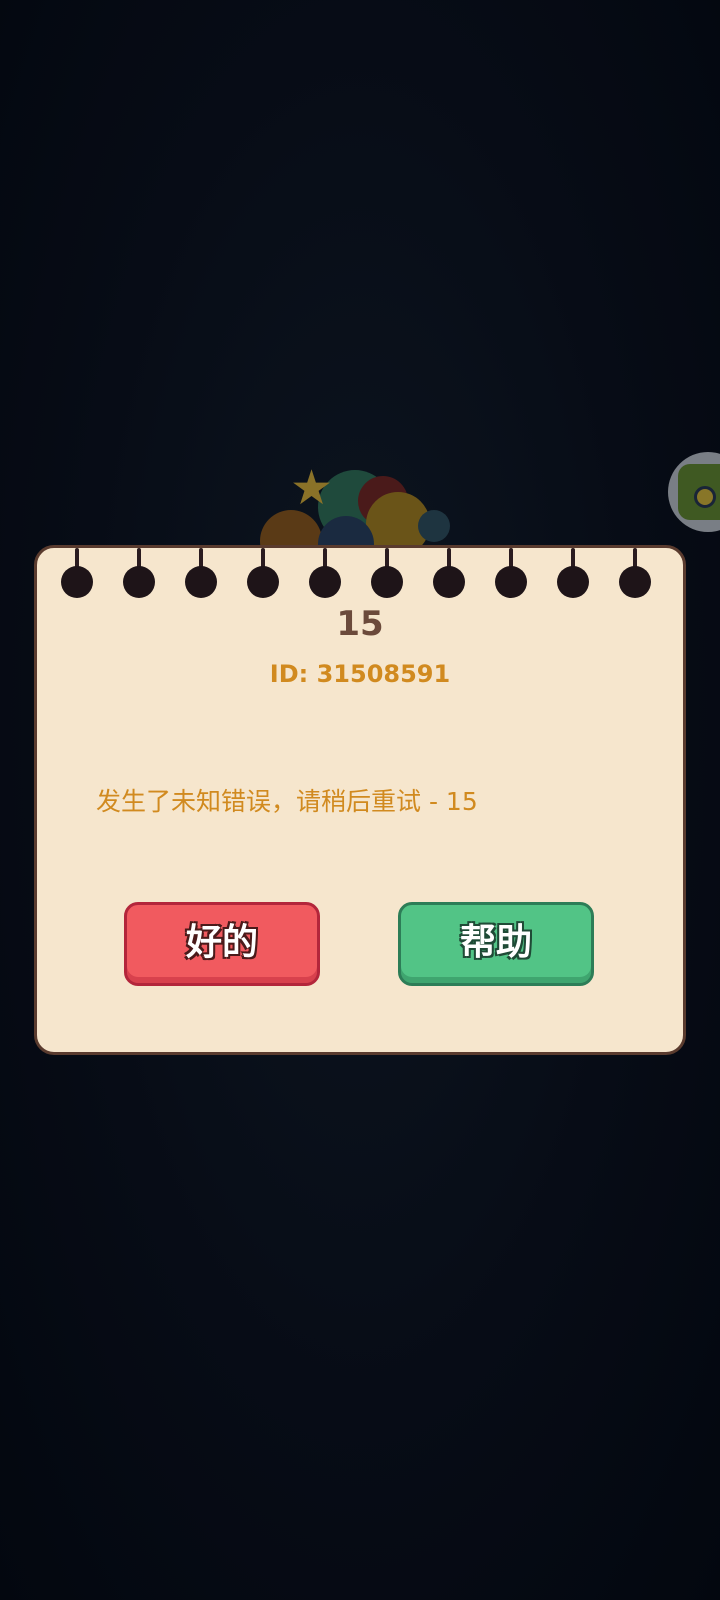 The height and width of the screenshot is (1600, 720). What do you see at coordinates (360, 624) in the screenshot?
I see `dialog-title: 15` at bounding box center [360, 624].